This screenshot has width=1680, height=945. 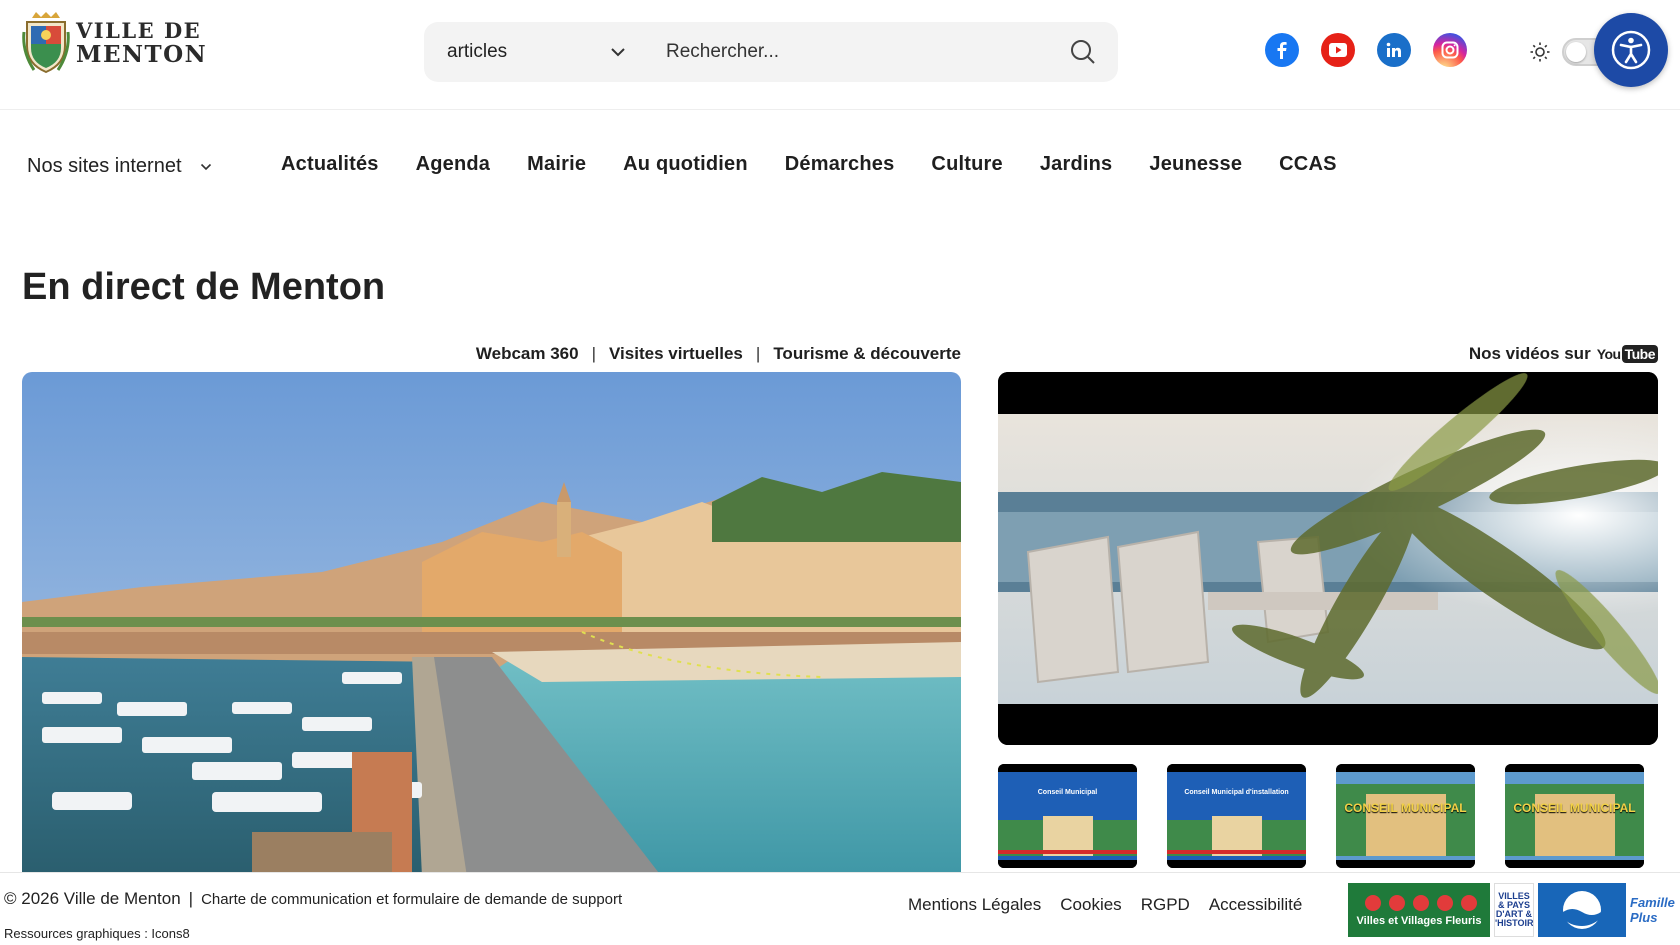 I want to click on instagram-link, so click(x=1450, y=50).